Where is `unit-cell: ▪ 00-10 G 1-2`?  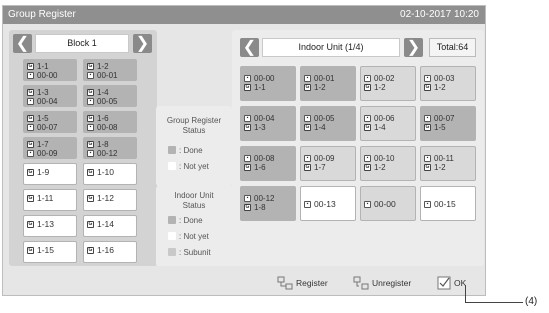 unit-cell: ▪ 00-10 G 1-2 is located at coordinates (388, 163).